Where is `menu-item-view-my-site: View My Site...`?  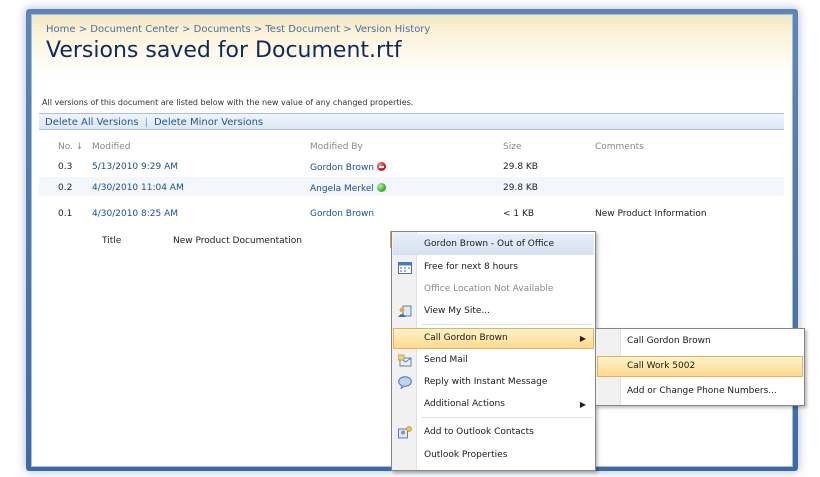
menu-item-view-my-site: View My Site... is located at coordinates (493, 311).